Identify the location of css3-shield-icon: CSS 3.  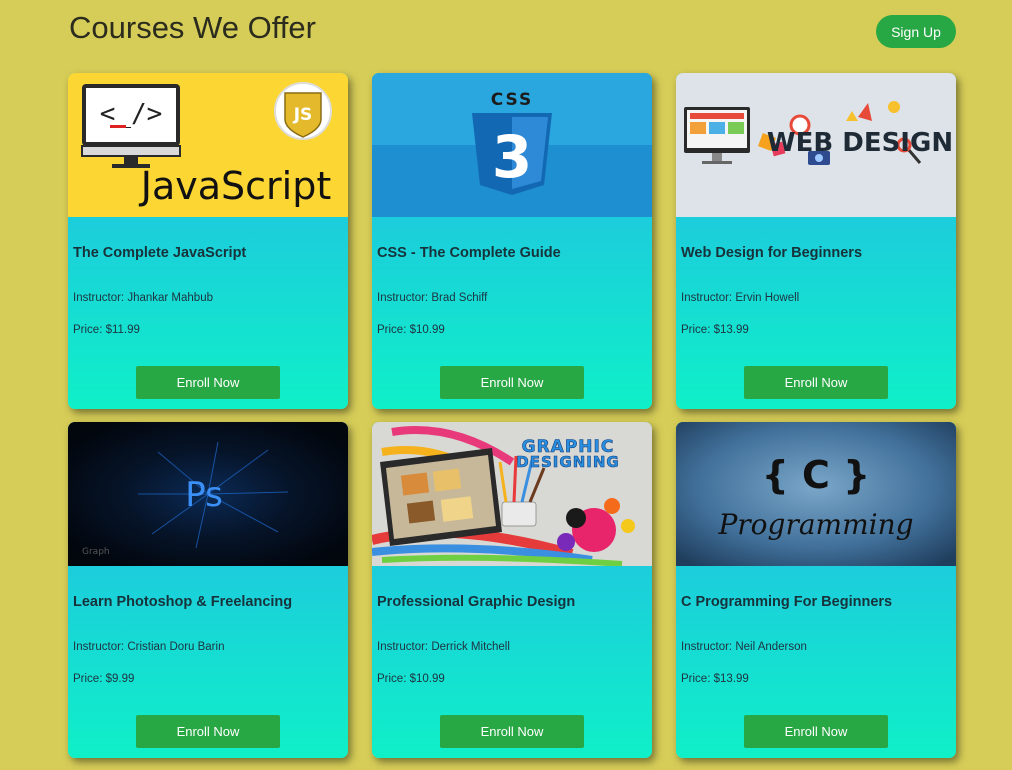
(512, 145).